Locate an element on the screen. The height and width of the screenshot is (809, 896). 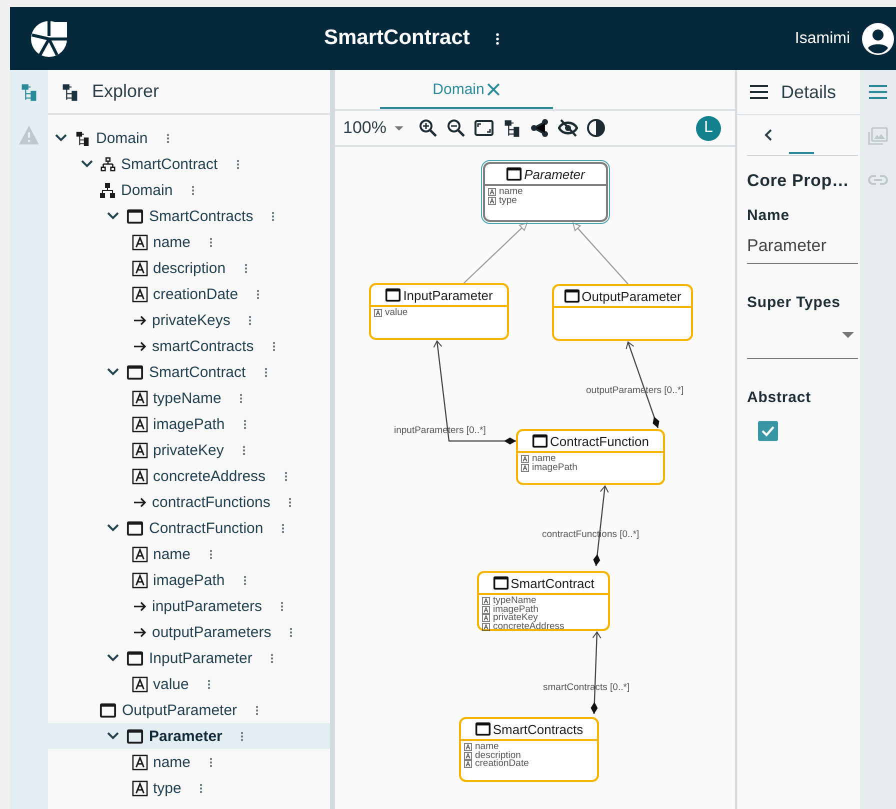
tree-item: creationDate is located at coordinates (189, 294).